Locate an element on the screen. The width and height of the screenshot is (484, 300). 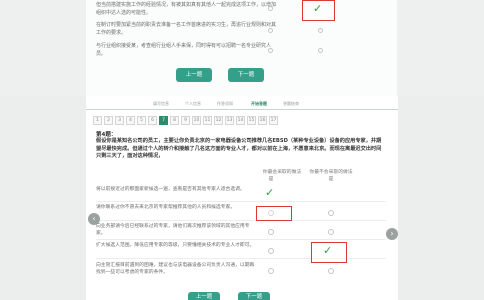
chevron-right-icon: › is located at coordinates (392, 234).